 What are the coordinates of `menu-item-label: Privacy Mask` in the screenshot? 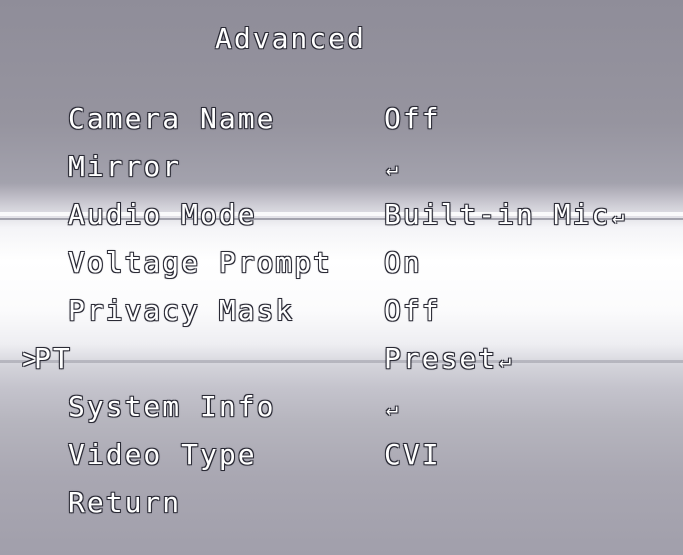 It's located at (181, 310).